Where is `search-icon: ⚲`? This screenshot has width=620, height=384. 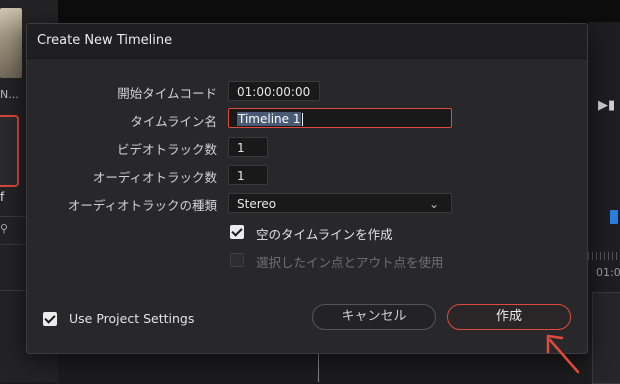
search-icon: ⚲ is located at coordinates (5, 229).